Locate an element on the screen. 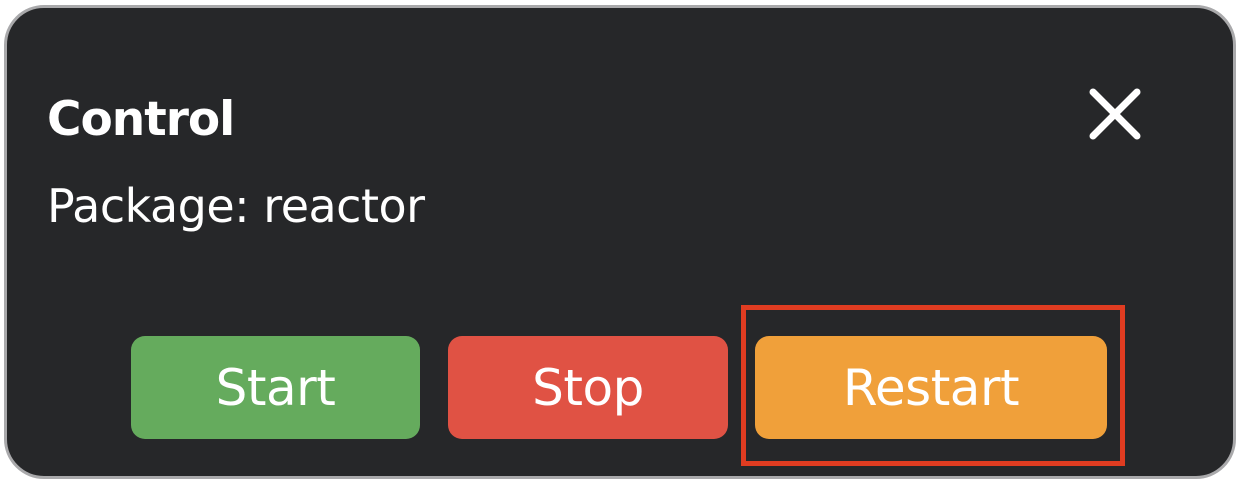 The width and height of the screenshot is (1243, 485). start-button-label: Start is located at coordinates (275, 387).